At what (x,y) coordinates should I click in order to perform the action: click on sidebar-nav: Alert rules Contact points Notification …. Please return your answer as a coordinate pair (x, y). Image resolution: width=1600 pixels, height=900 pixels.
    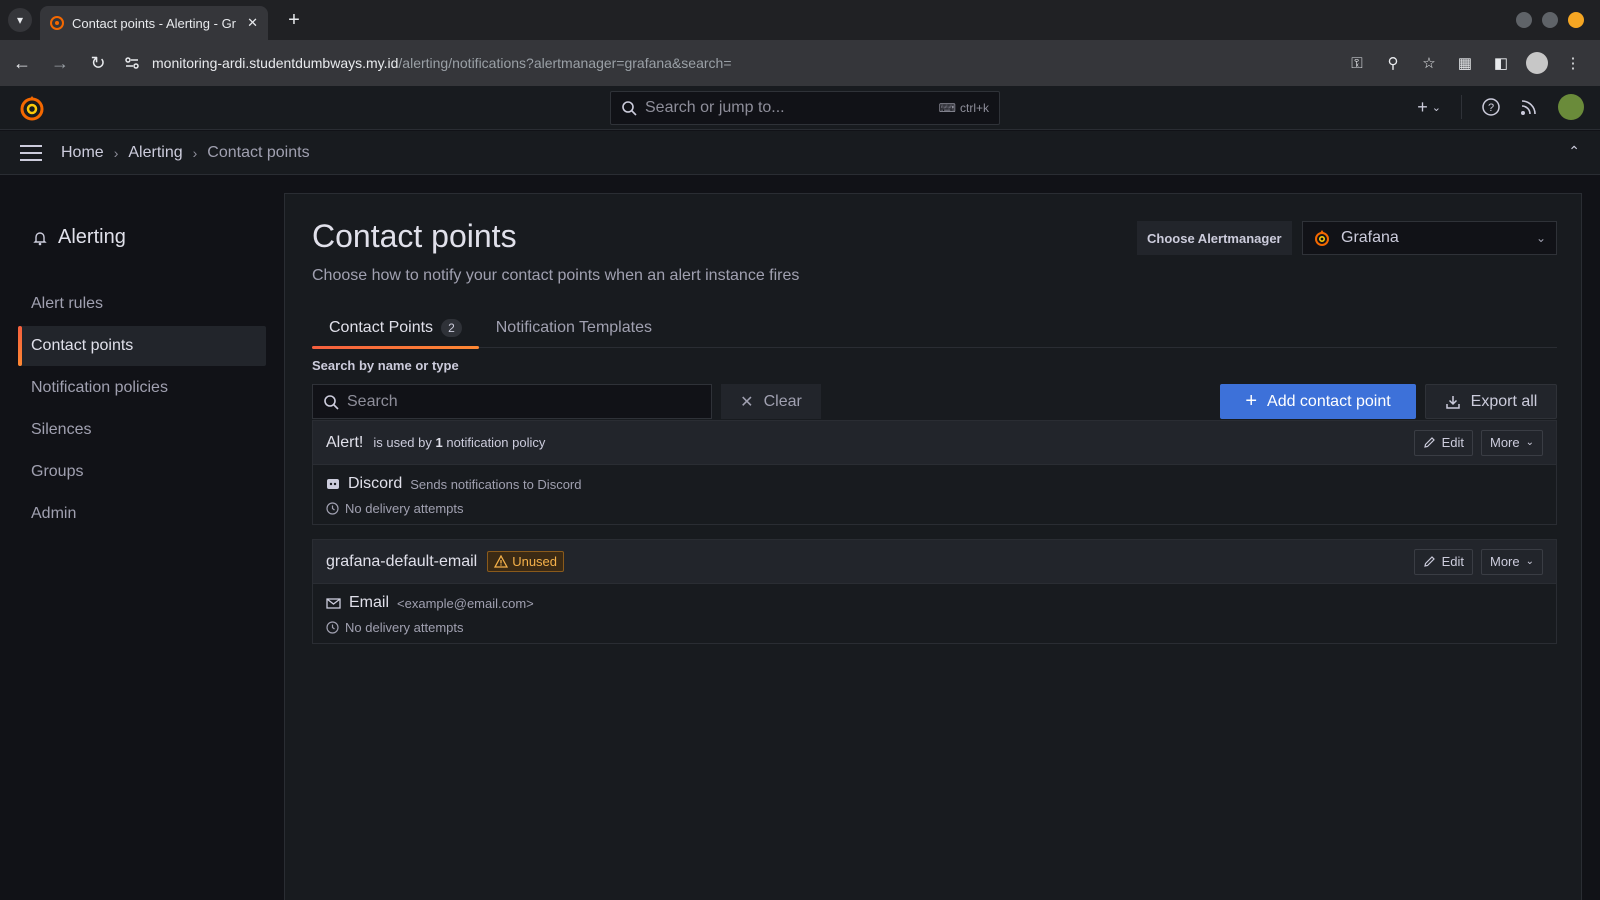
    Looking at the image, I should click on (142, 410).